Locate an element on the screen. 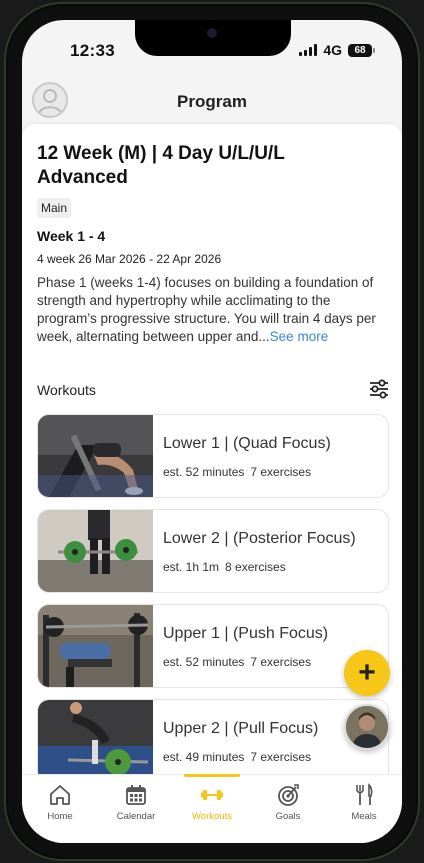  active-tab-indicator is located at coordinates (212, 775).